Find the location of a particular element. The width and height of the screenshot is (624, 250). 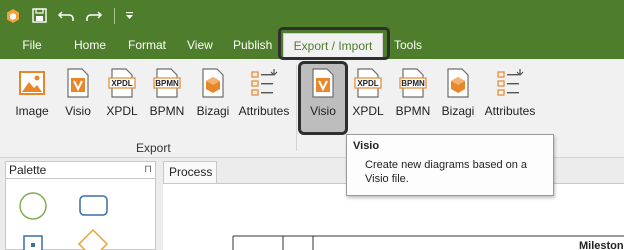

import-attributes-button: Attributes is located at coordinates (510, 96).